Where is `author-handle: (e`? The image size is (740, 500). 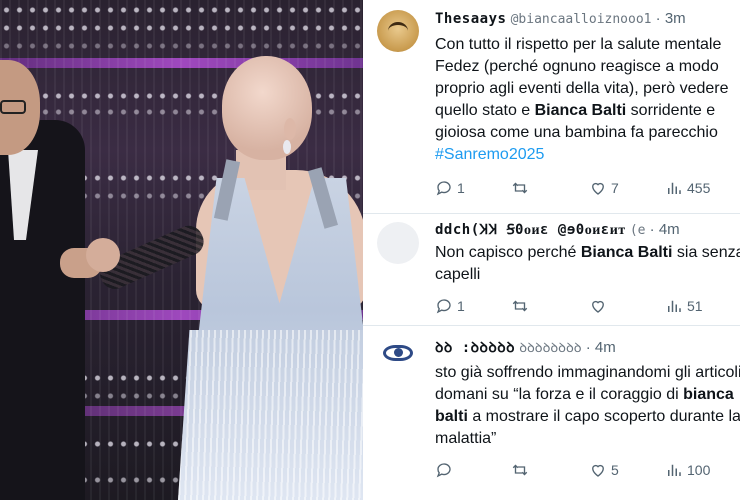
author-handle: (e is located at coordinates (638, 230).